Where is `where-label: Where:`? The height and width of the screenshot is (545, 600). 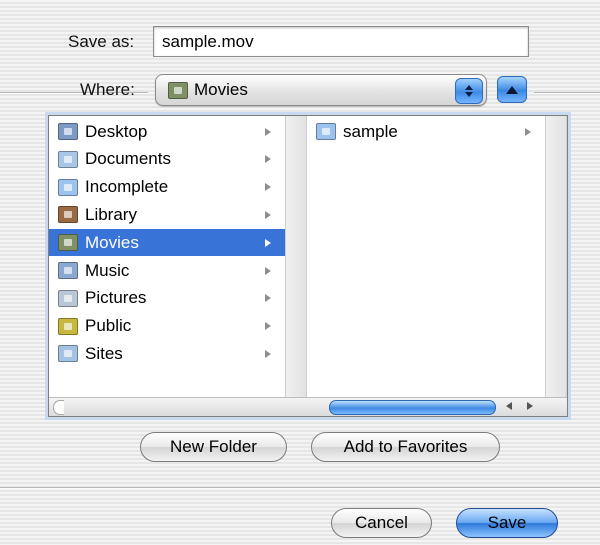
where-label: Where: is located at coordinates (107, 89).